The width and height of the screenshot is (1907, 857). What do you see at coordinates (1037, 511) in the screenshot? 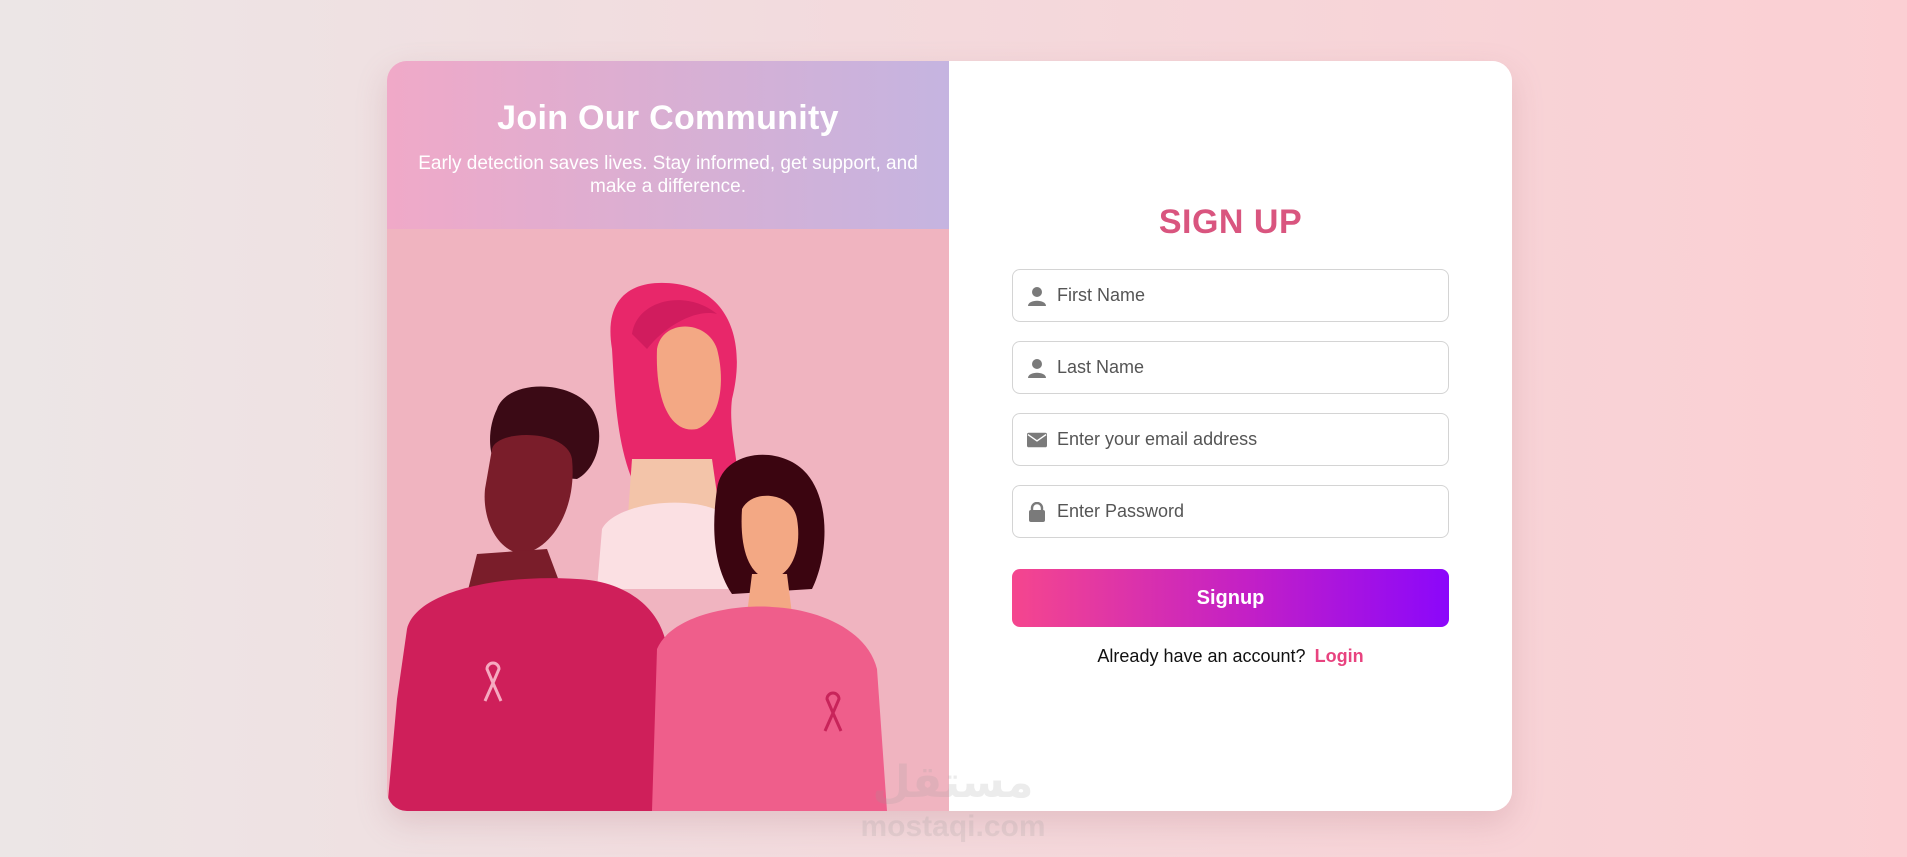
I see `lock-icon` at bounding box center [1037, 511].